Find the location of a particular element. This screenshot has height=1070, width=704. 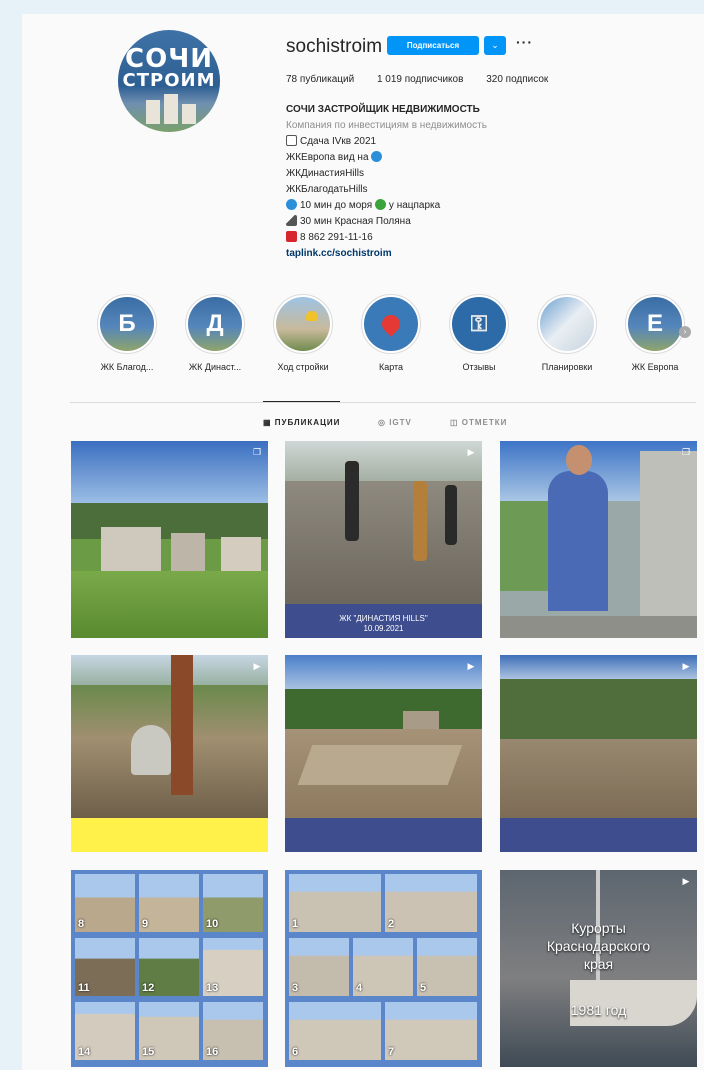

highlight-cover: Е is located at coordinates (655, 324).